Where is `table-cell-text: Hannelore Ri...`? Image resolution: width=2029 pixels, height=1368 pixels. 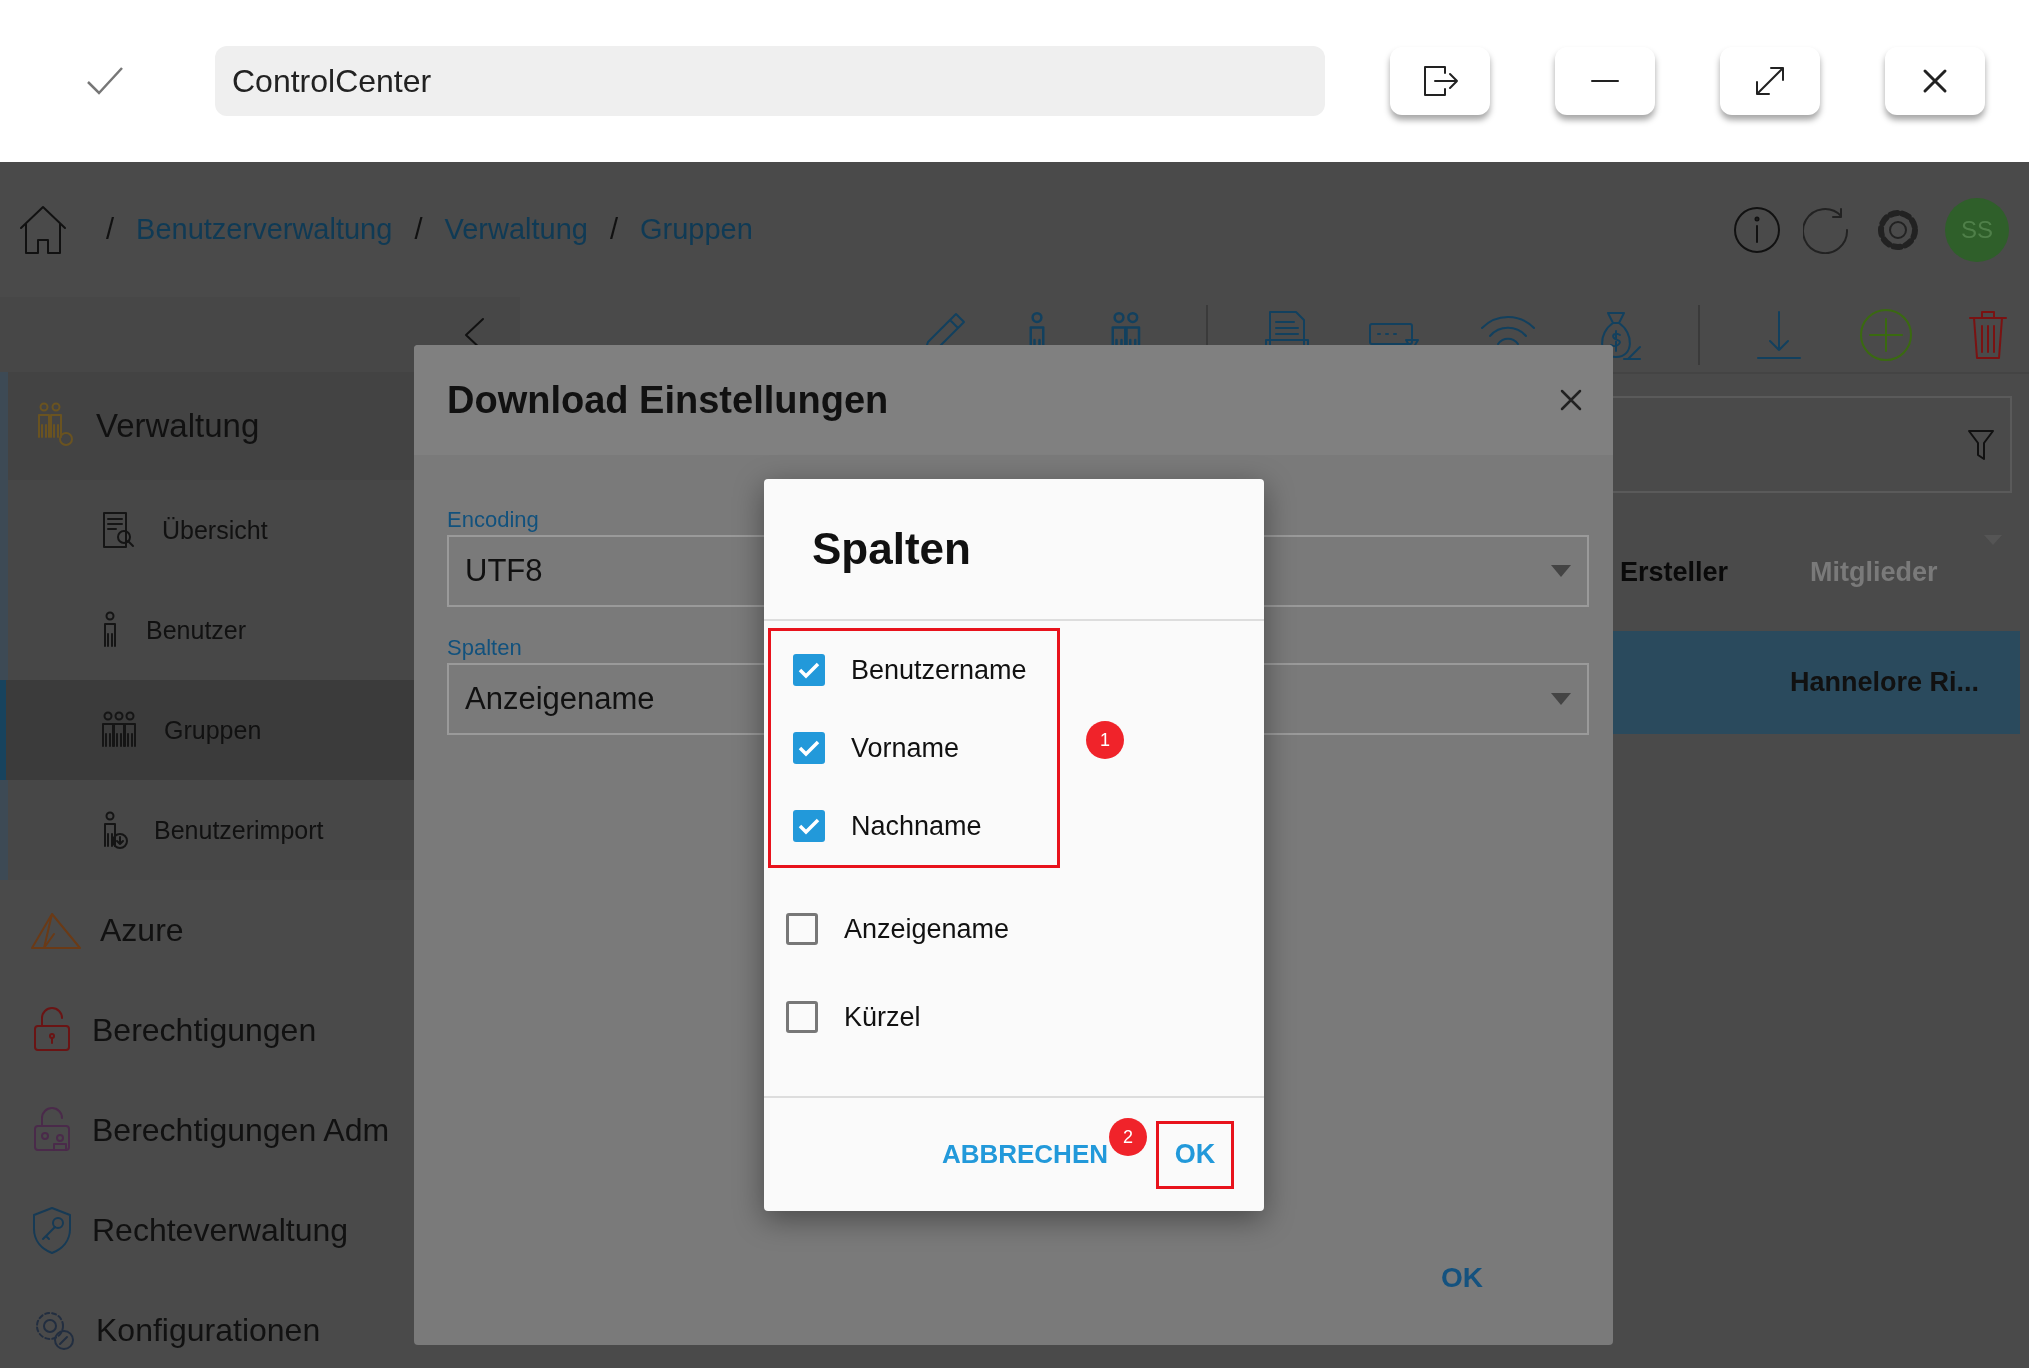 table-cell-text: Hannelore Ri... is located at coordinates (1885, 682).